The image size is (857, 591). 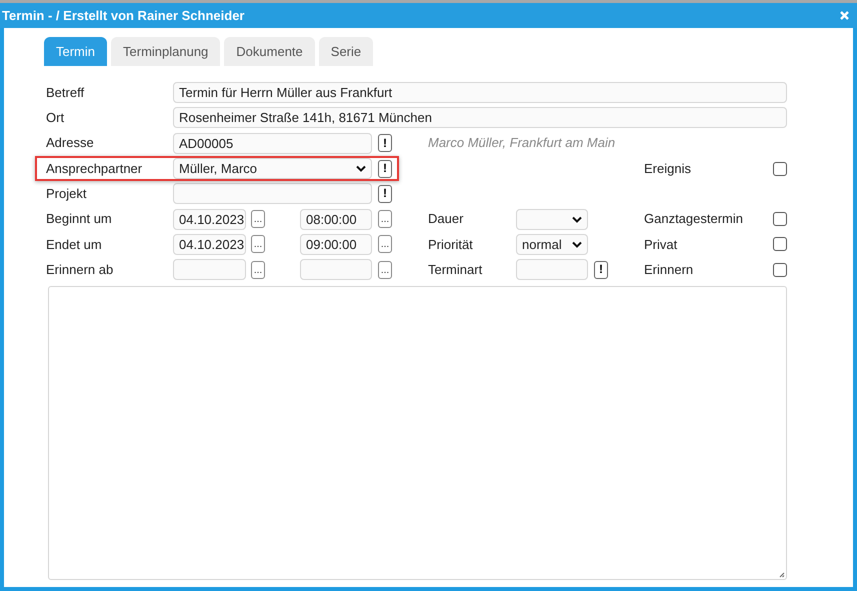 I want to click on time-field: 08:00:00, so click(x=336, y=219).